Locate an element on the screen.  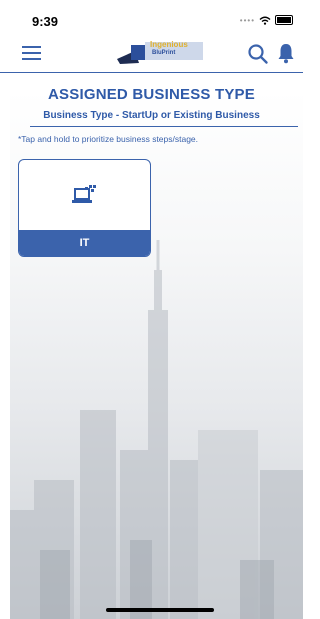
divider is located at coordinates (164, 126).